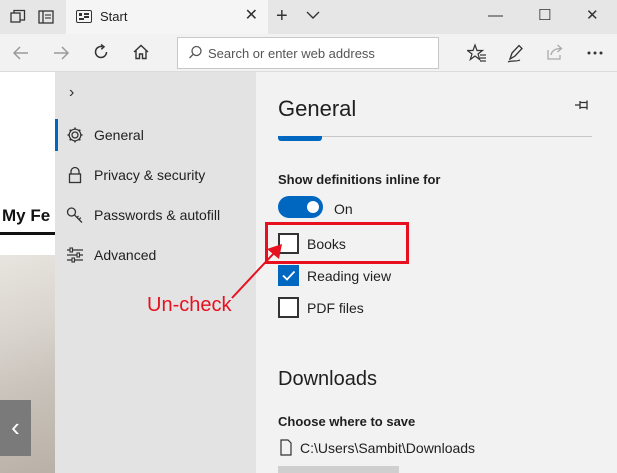  I want to click on tabs-aside-icon, so click(46, 17).